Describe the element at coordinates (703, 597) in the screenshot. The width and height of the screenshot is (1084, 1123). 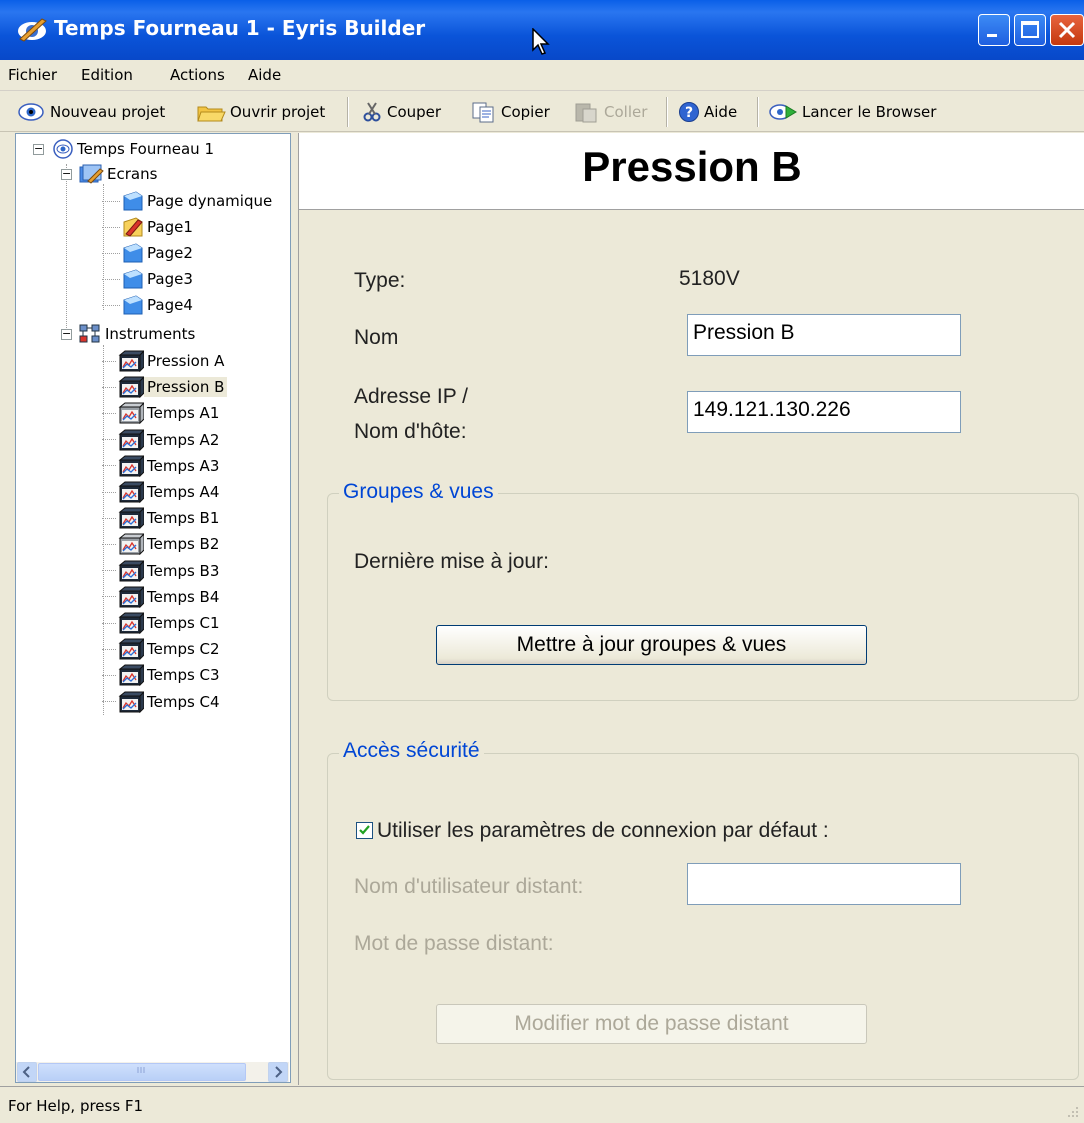
I see `groups-views-group` at that location.